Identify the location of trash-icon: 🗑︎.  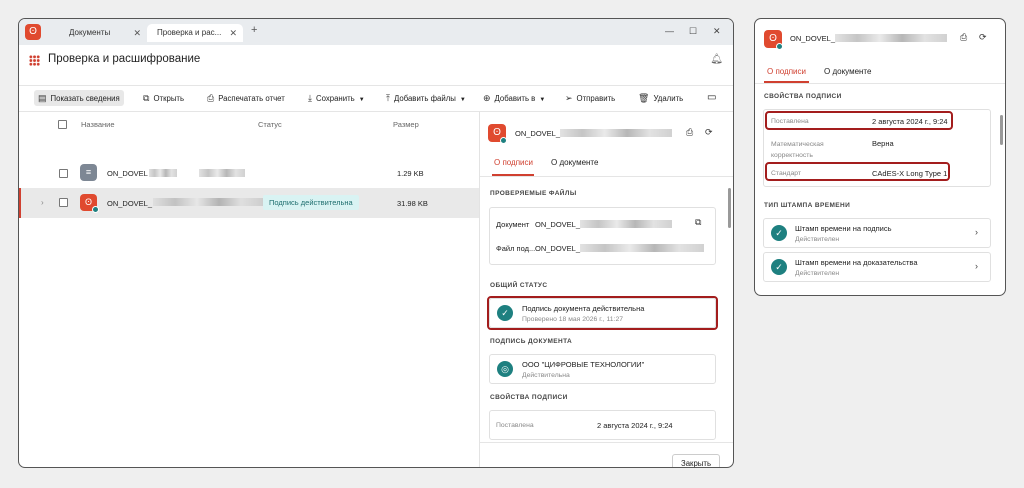
(644, 98).